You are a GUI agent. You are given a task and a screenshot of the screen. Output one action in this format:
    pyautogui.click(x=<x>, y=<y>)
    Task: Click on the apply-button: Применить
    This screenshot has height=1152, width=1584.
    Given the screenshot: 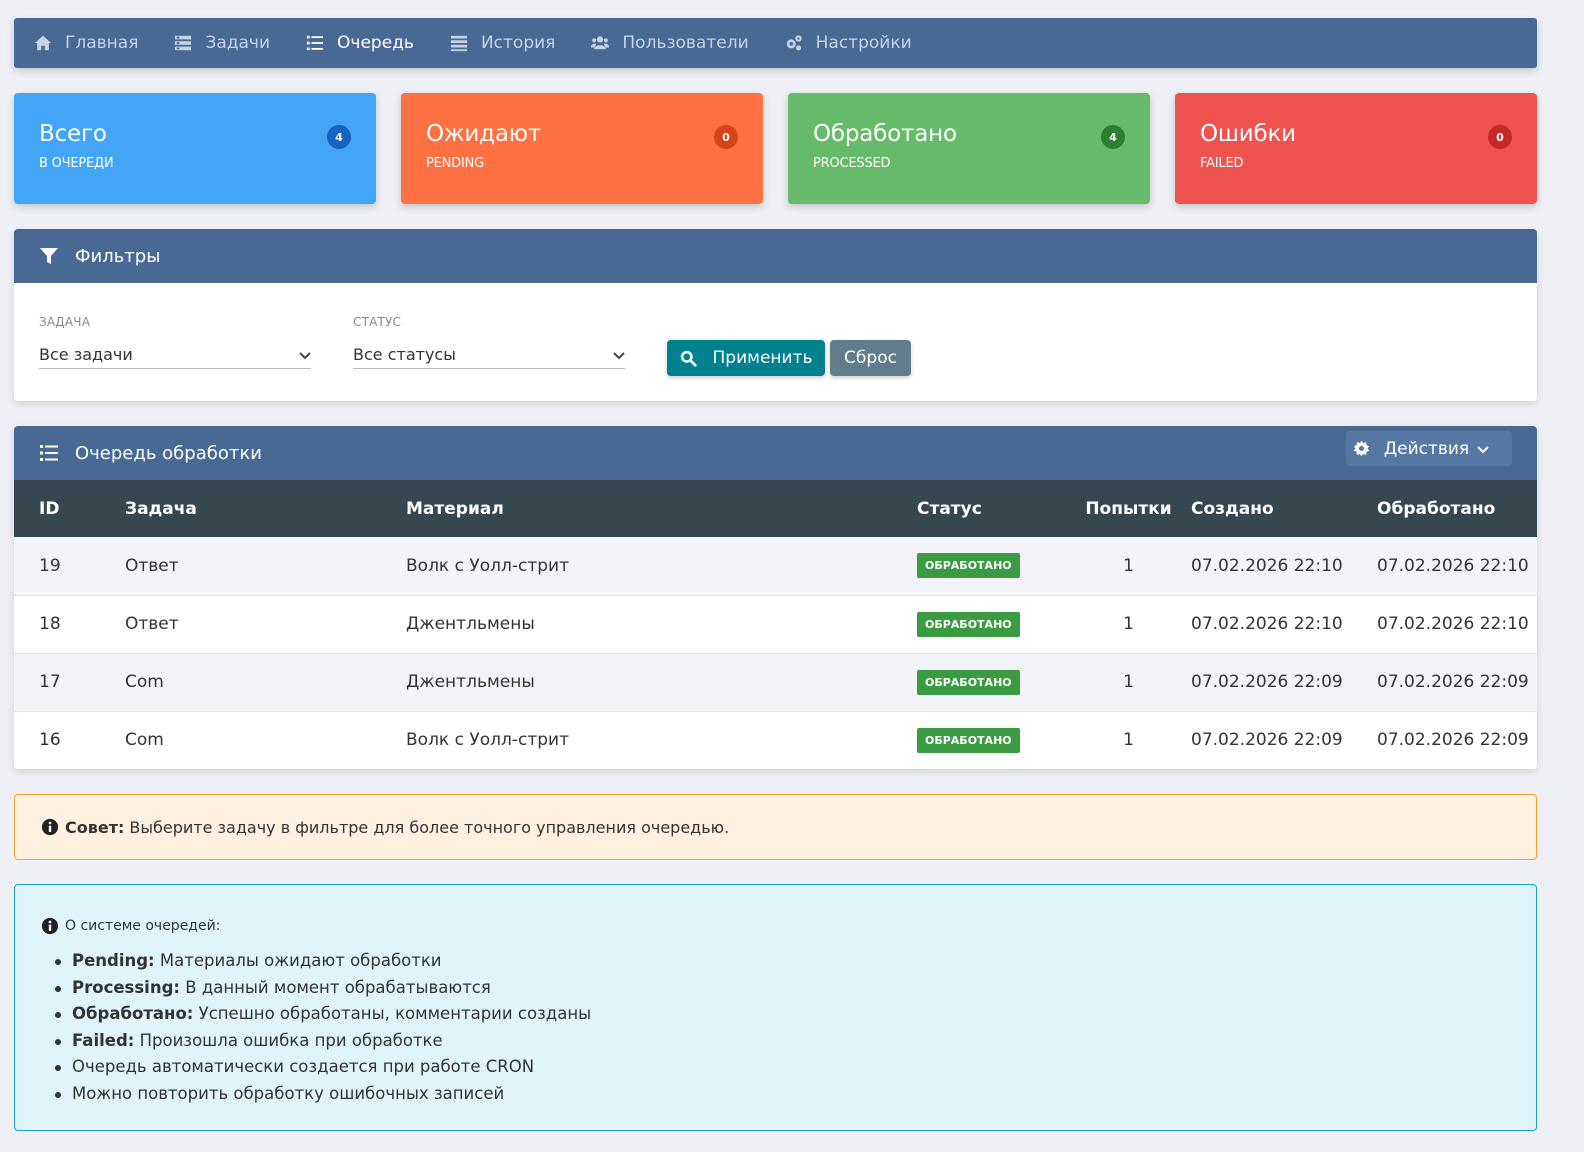 What is the action you would take?
    pyautogui.click(x=746, y=358)
    